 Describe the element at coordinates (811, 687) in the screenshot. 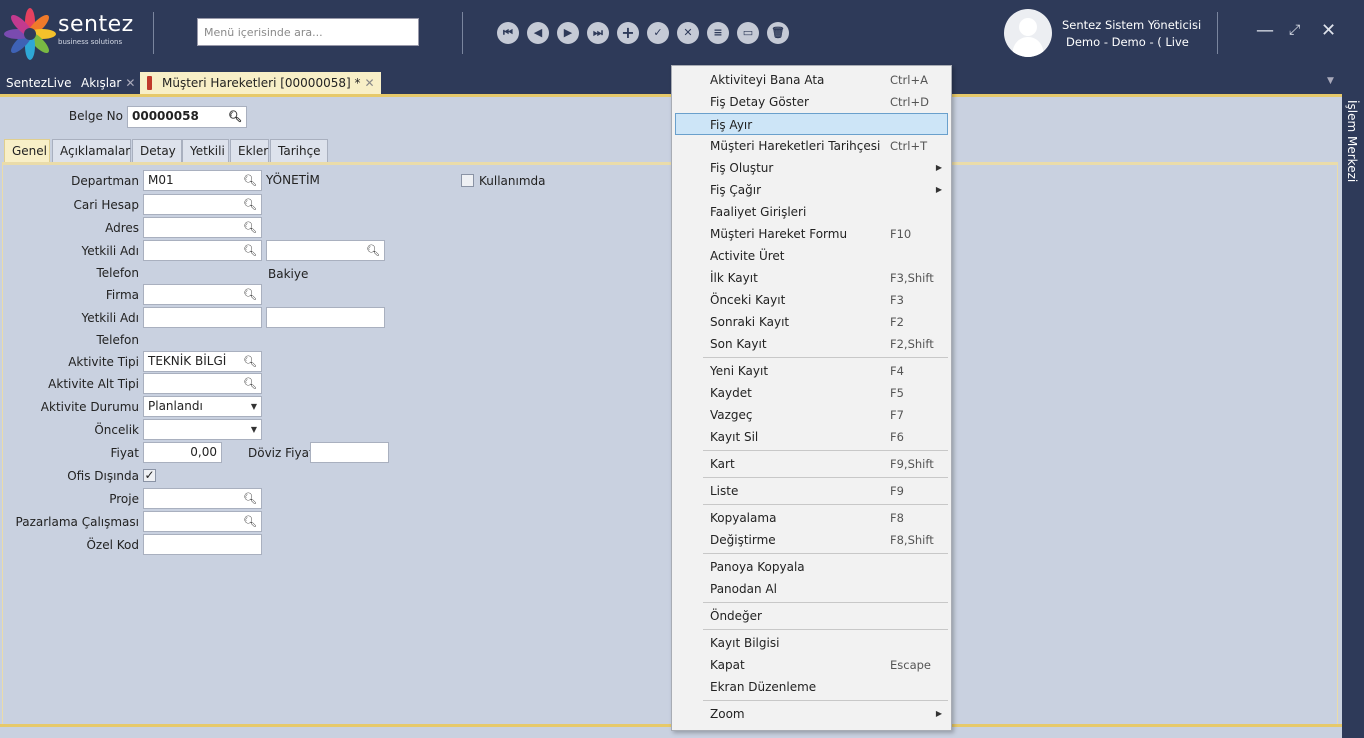

I see `menu-item-ekran-düzenleme: Ekran Düzenleme` at that location.